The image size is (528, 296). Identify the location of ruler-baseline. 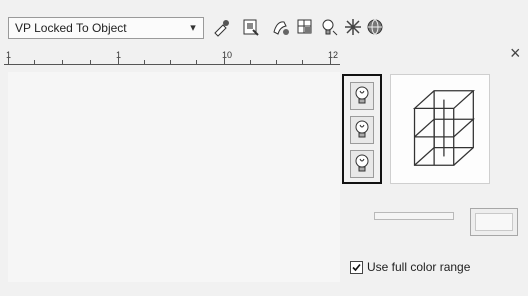
(172, 64).